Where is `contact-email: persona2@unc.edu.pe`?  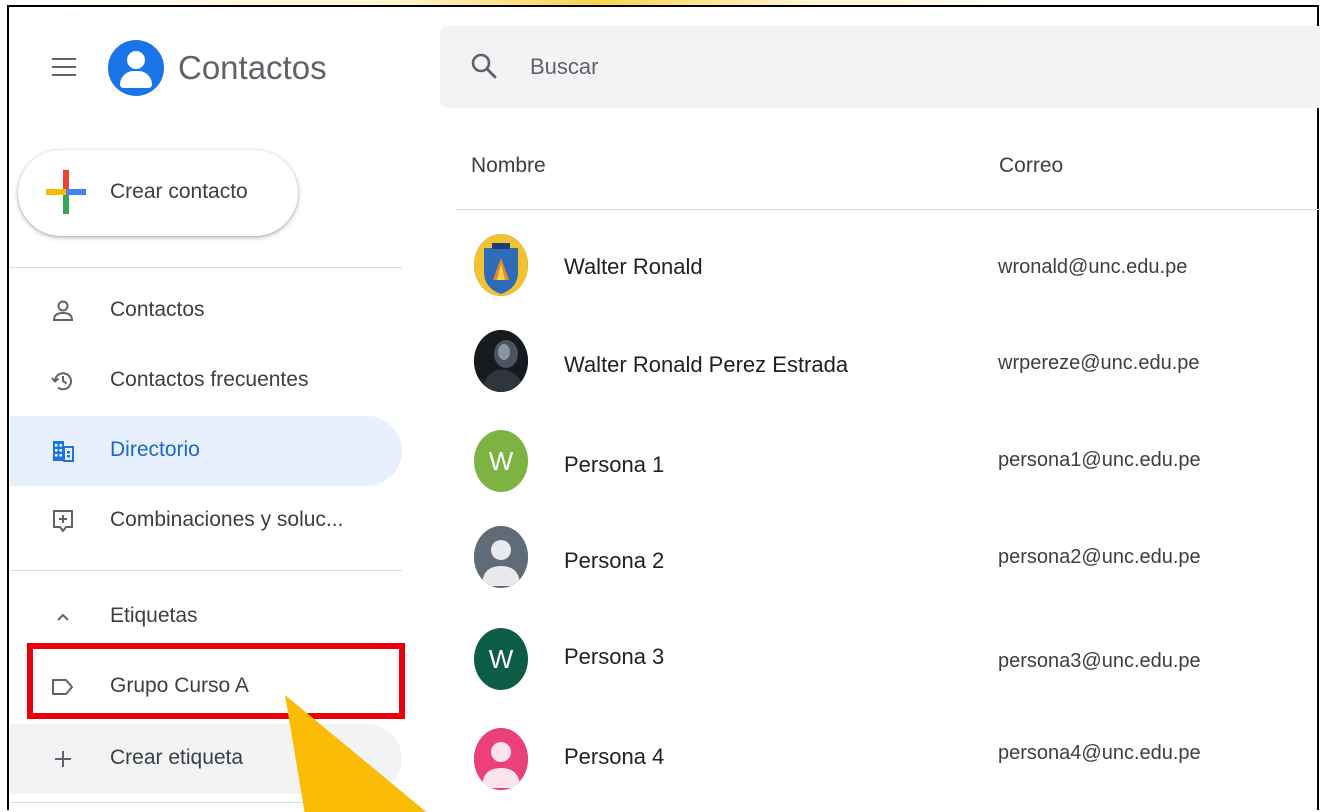 contact-email: persona2@unc.edu.pe is located at coordinates (1099, 557).